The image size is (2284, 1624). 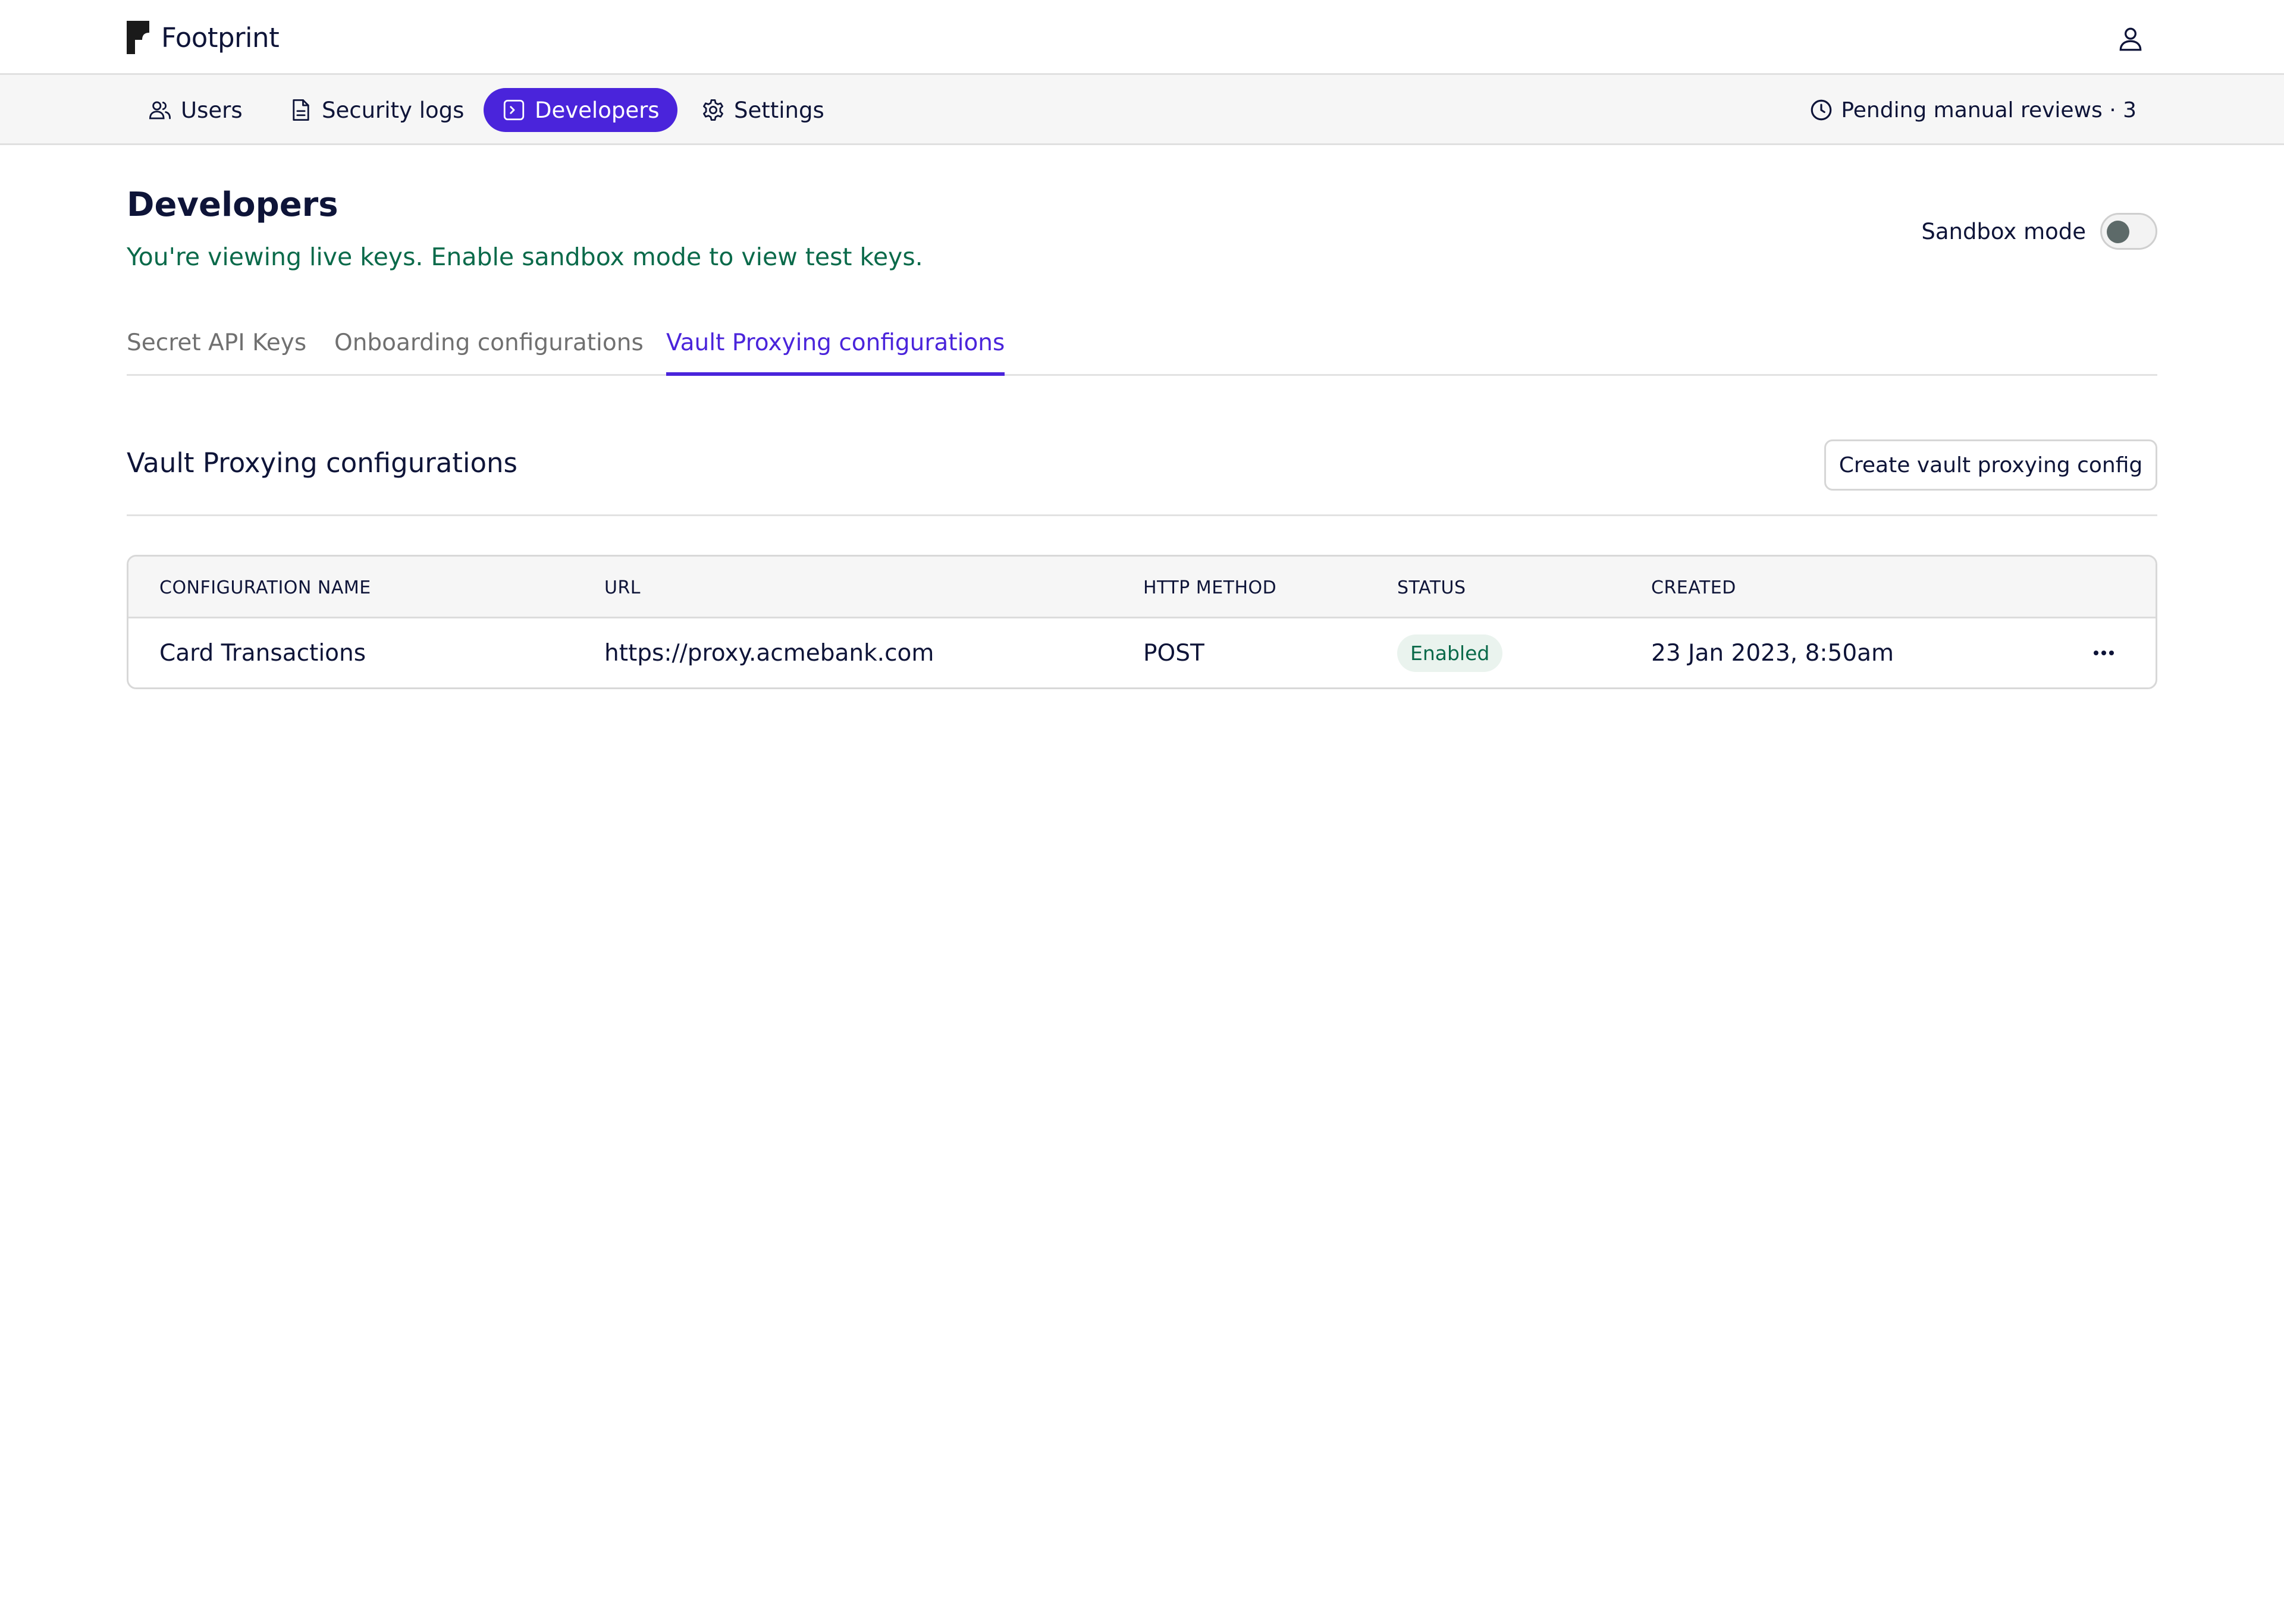 What do you see at coordinates (2003, 231) in the screenshot?
I see `sandbox-mode-label: Sandbox mode` at bounding box center [2003, 231].